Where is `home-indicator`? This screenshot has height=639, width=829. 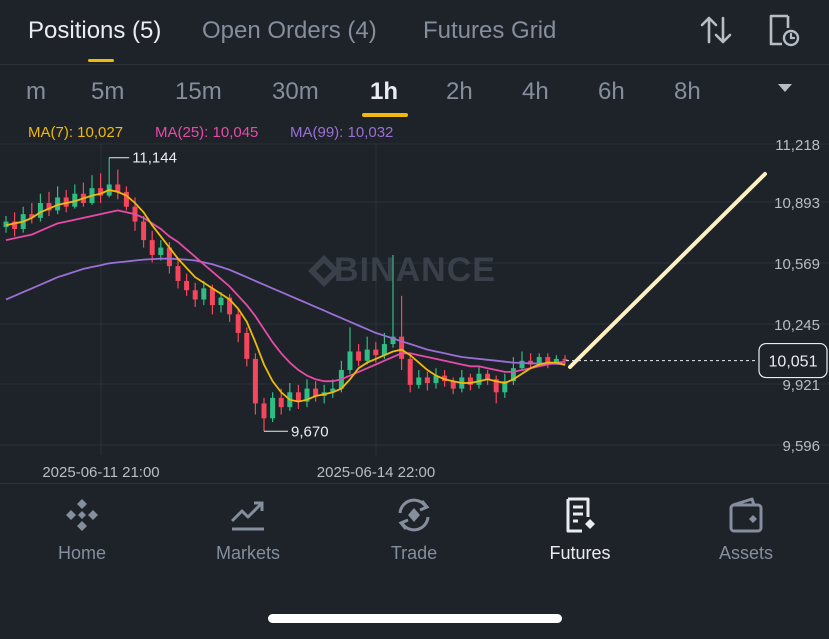 home-indicator is located at coordinates (415, 618).